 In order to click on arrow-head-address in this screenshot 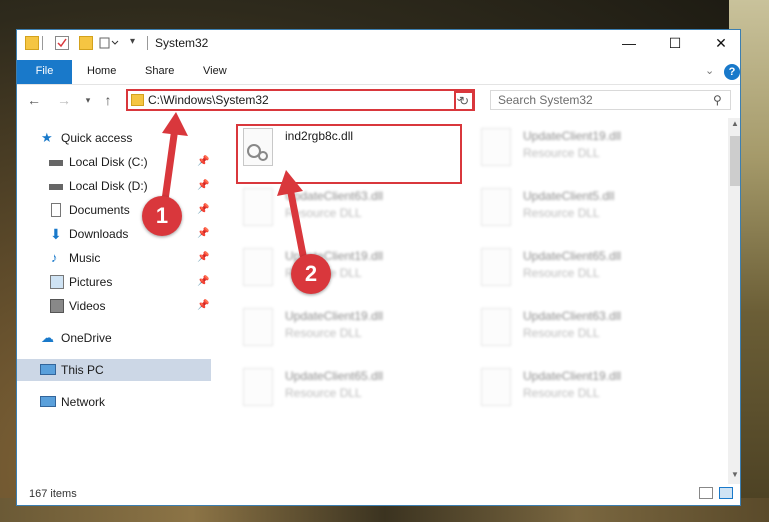, I will do `click(175, 124)`.